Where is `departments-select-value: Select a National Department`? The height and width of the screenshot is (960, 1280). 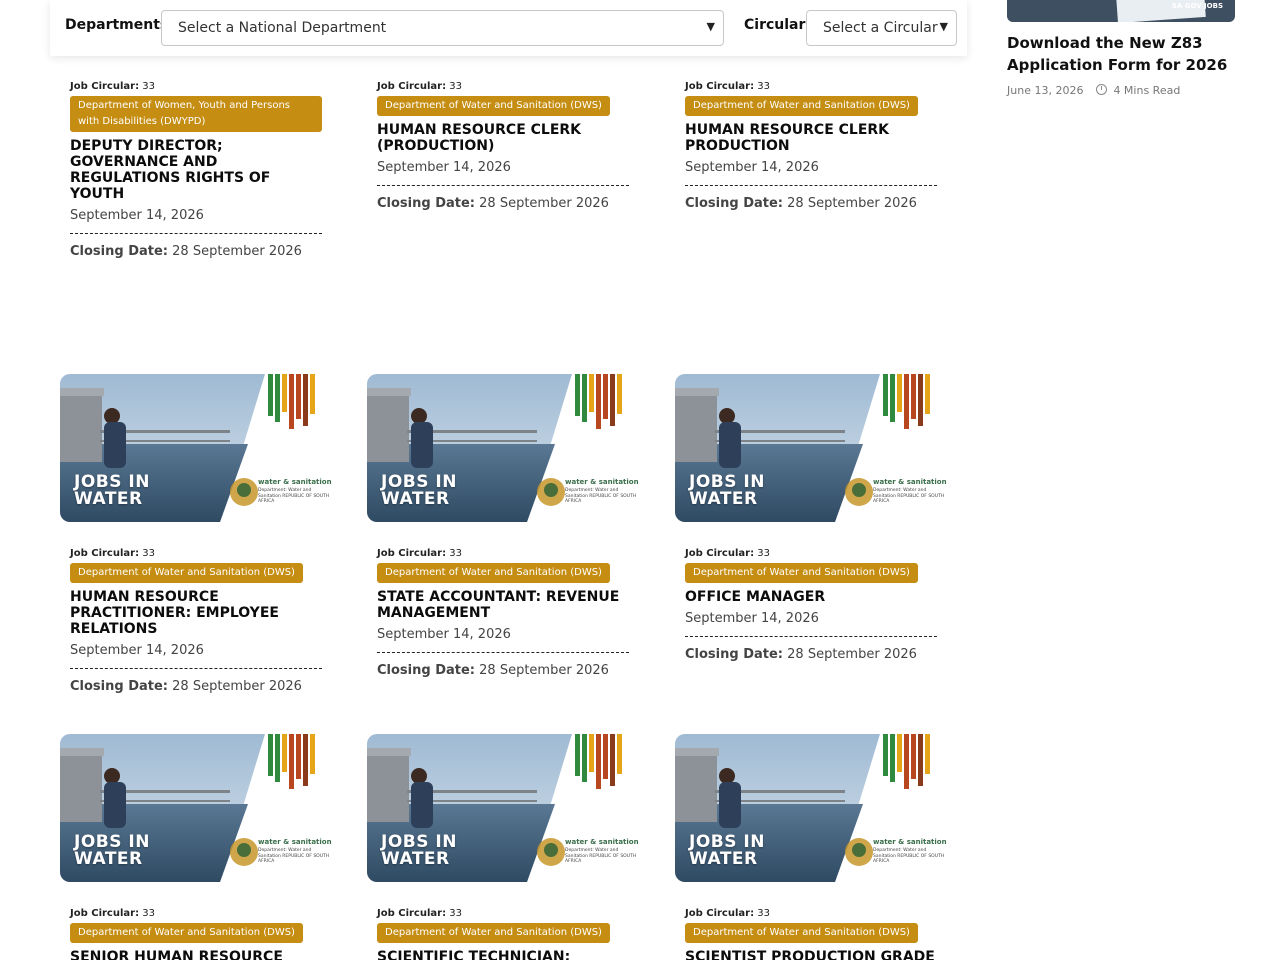 departments-select-value: Select a National Department is located at coordinates (282, 28).